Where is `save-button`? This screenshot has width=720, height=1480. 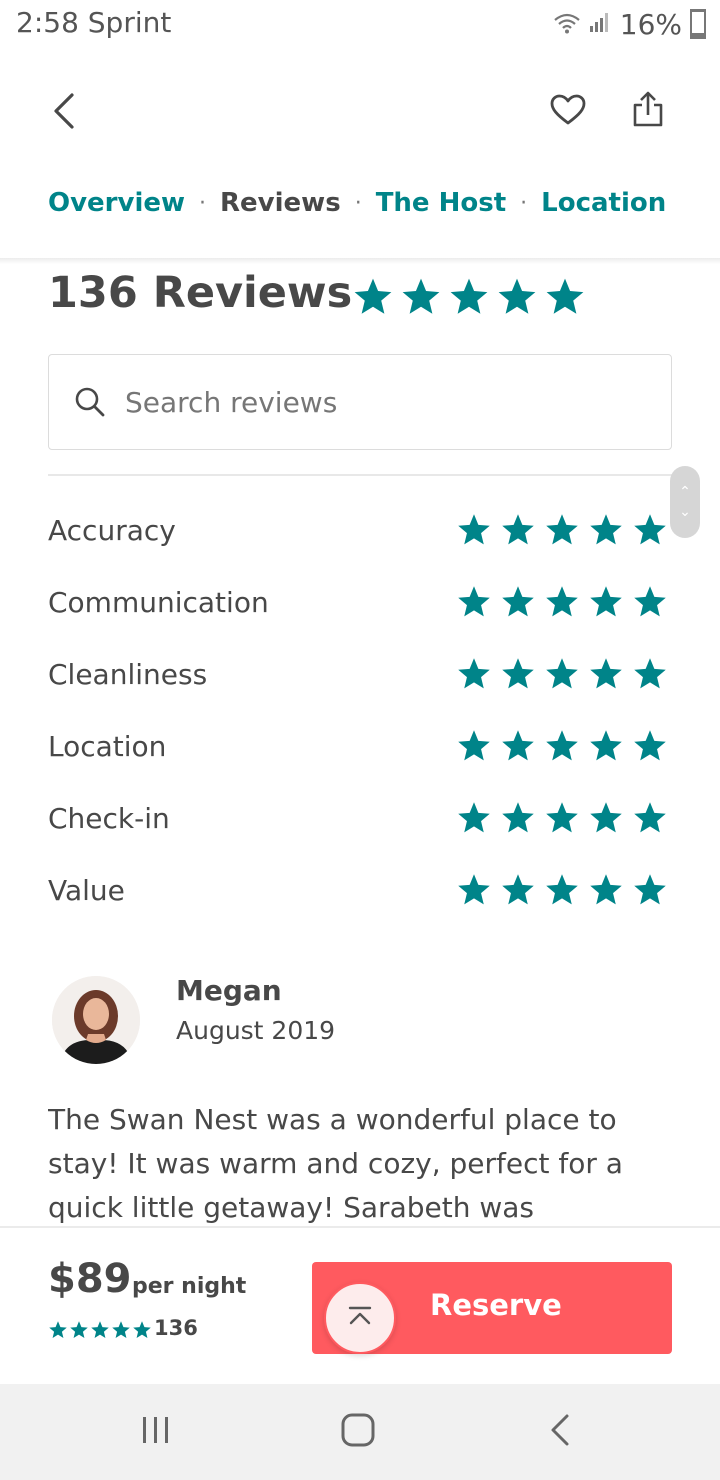 save-button is located at coordinates (568, 112).